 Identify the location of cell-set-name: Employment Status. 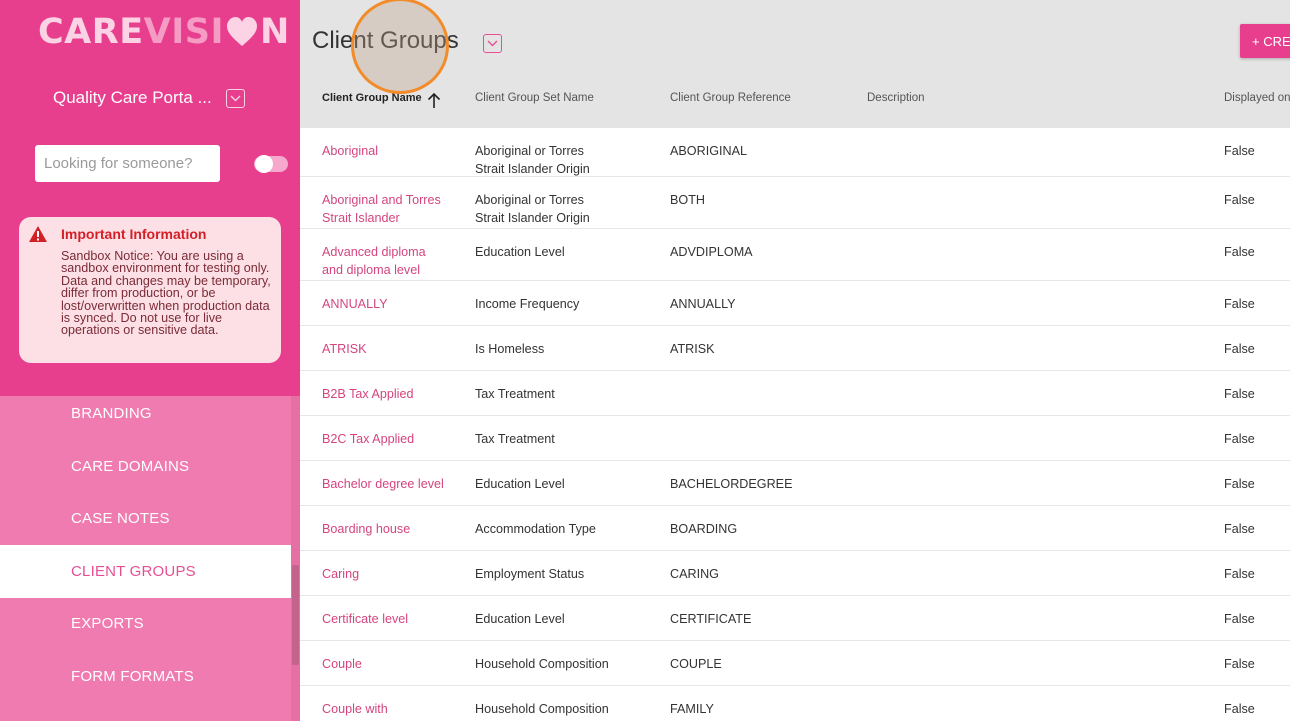
(530, 574).